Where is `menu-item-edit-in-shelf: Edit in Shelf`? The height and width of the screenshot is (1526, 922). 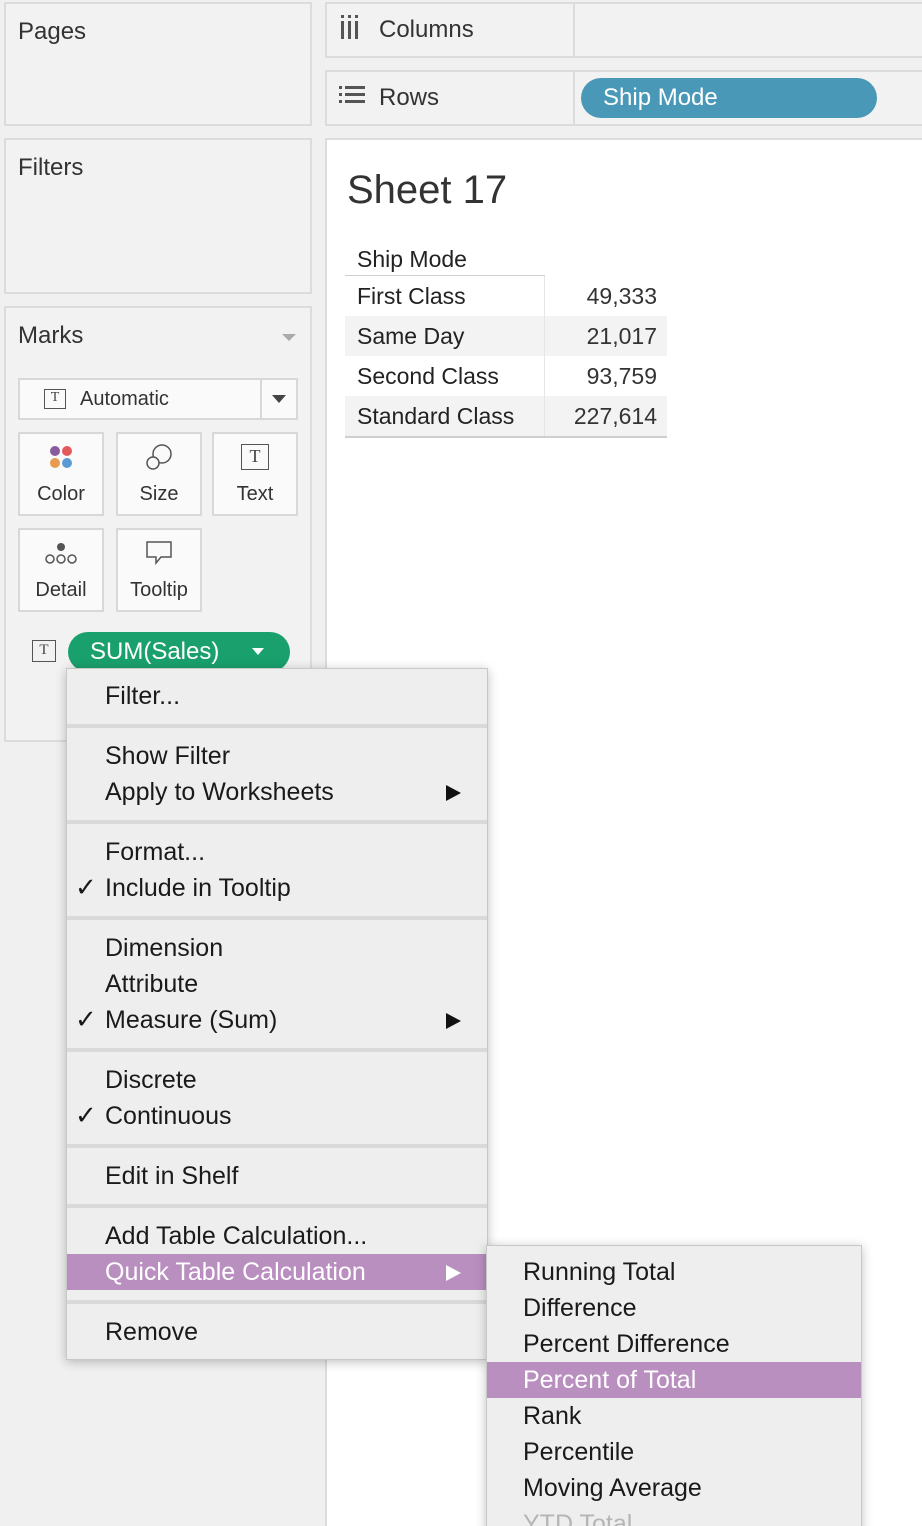
menu-item-edit-in-shelf: Edit in Shelf is located at coordinates (277, 1176).